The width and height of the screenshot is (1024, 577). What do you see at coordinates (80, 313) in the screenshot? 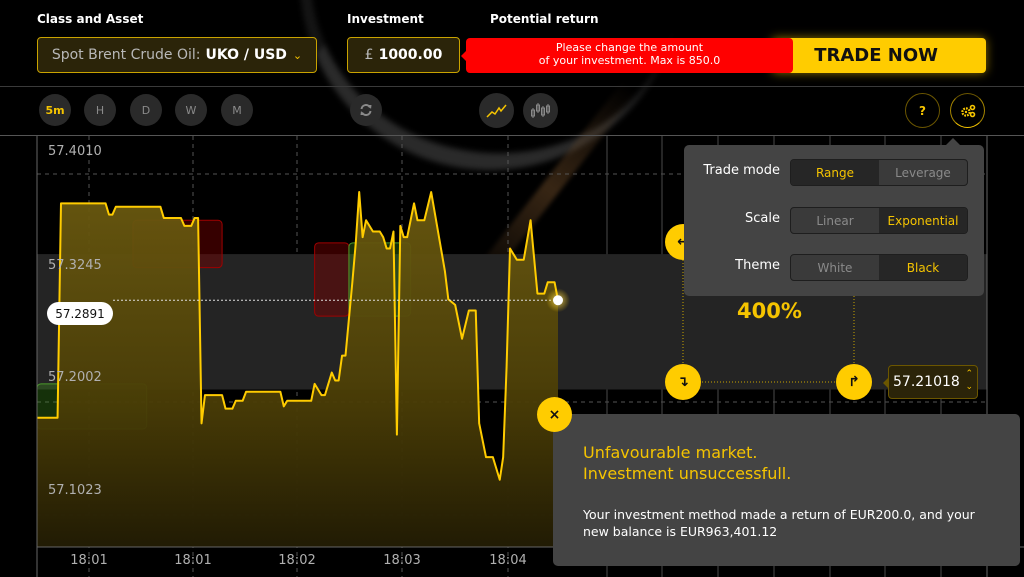
I see `current-price-label: 57.2891` at bounding box center [80, 313].